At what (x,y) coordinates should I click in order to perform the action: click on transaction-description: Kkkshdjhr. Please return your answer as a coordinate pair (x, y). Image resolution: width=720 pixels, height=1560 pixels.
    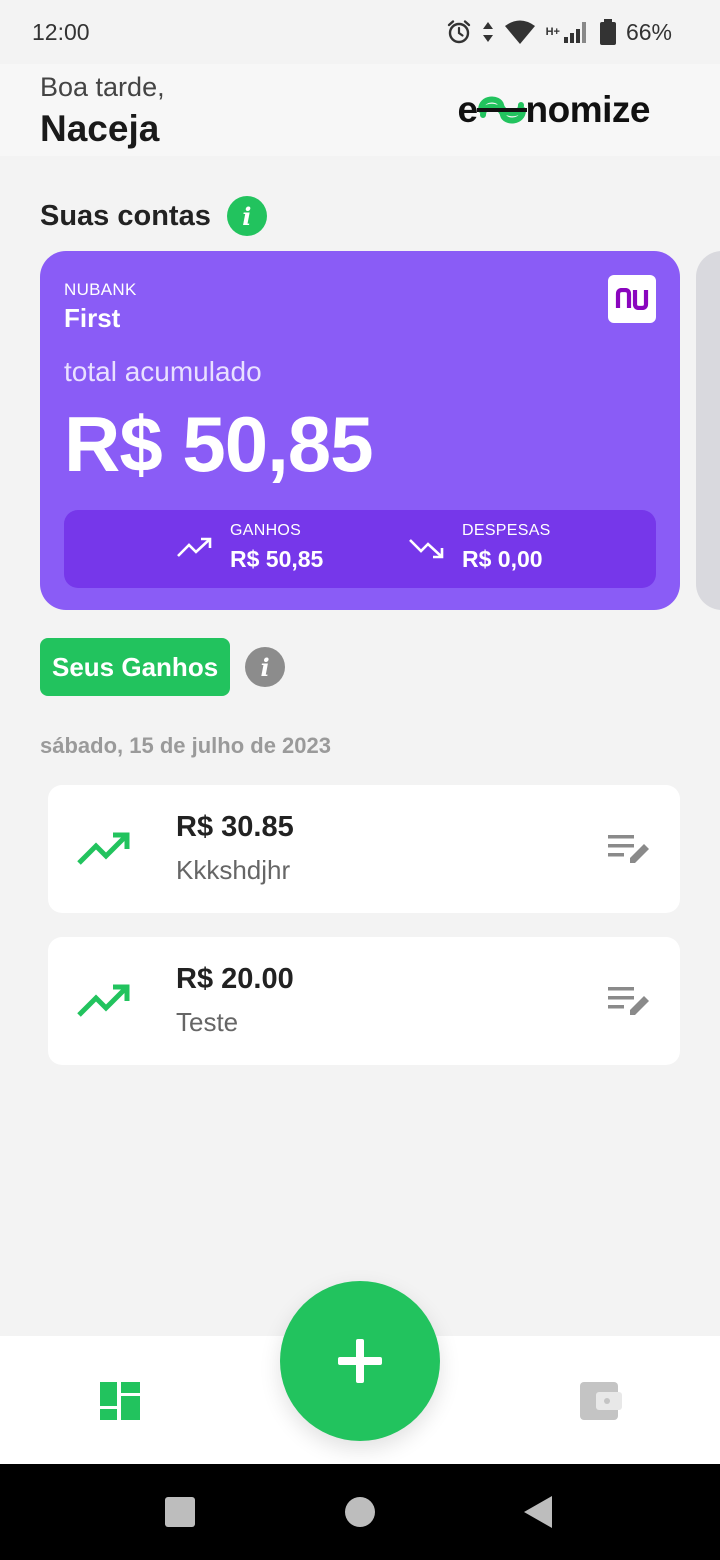
    Looking at the image, I should click on (233, 870).